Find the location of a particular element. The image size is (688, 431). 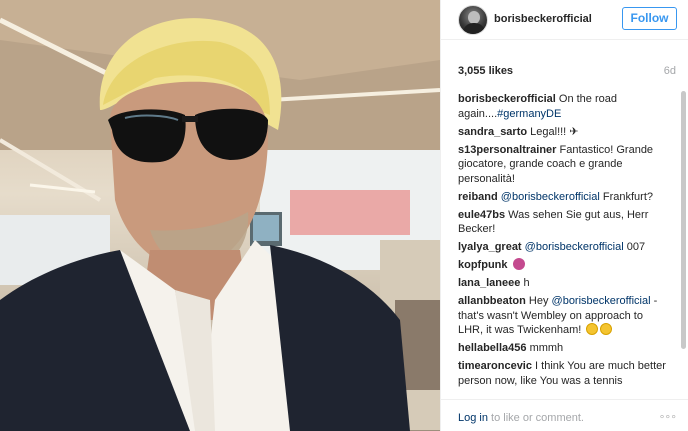

post-header: borisbeckerofficial Follow is located at coordinates (564, 20).